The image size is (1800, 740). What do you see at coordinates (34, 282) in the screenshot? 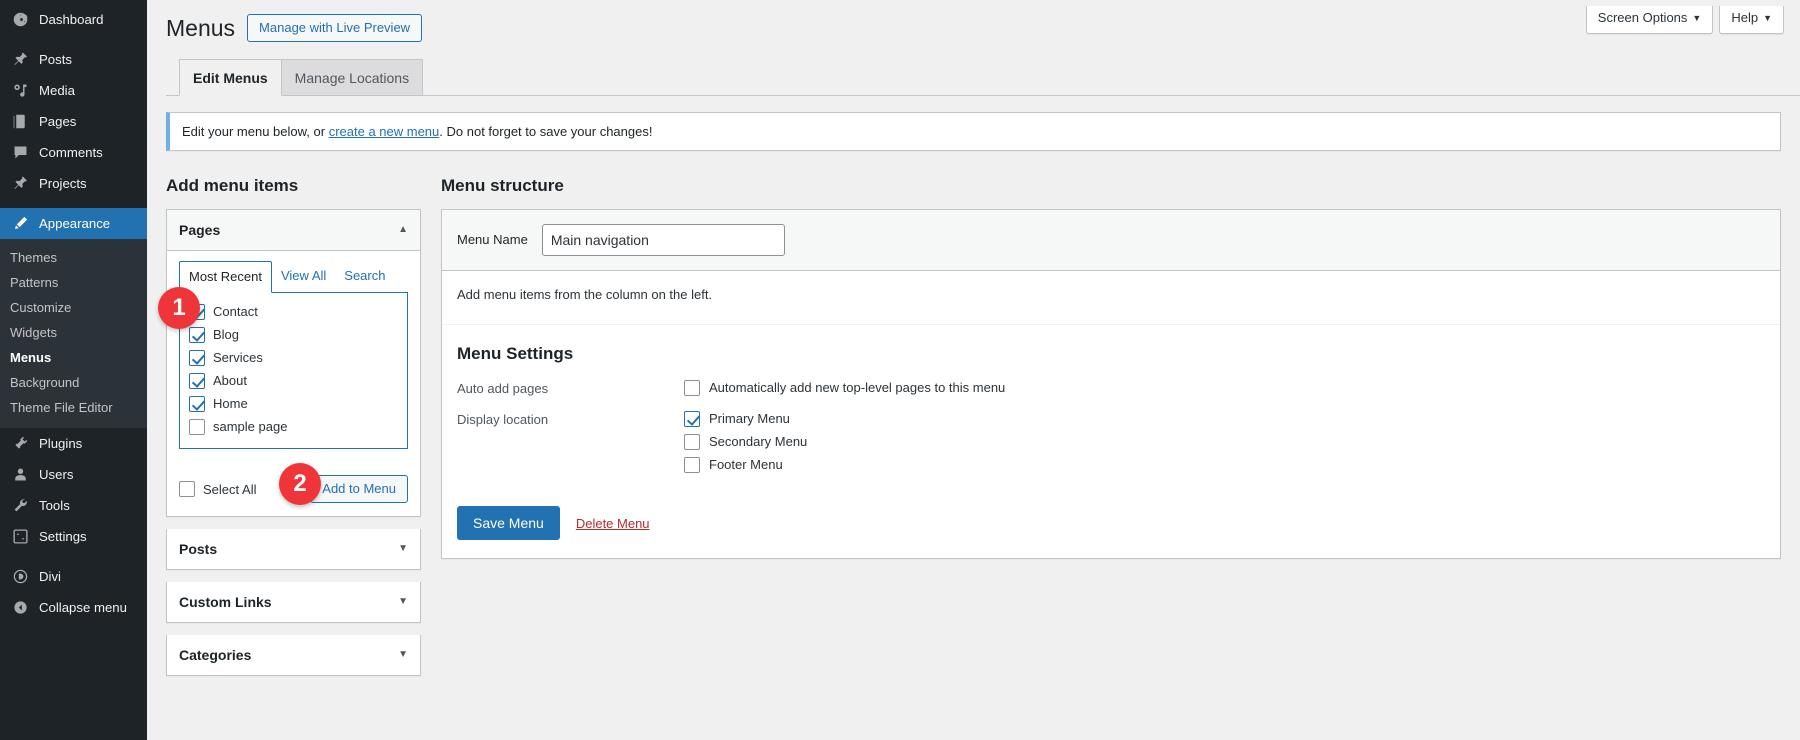
I see `submenu-label: Patterns` at bounding box center [34, 282].